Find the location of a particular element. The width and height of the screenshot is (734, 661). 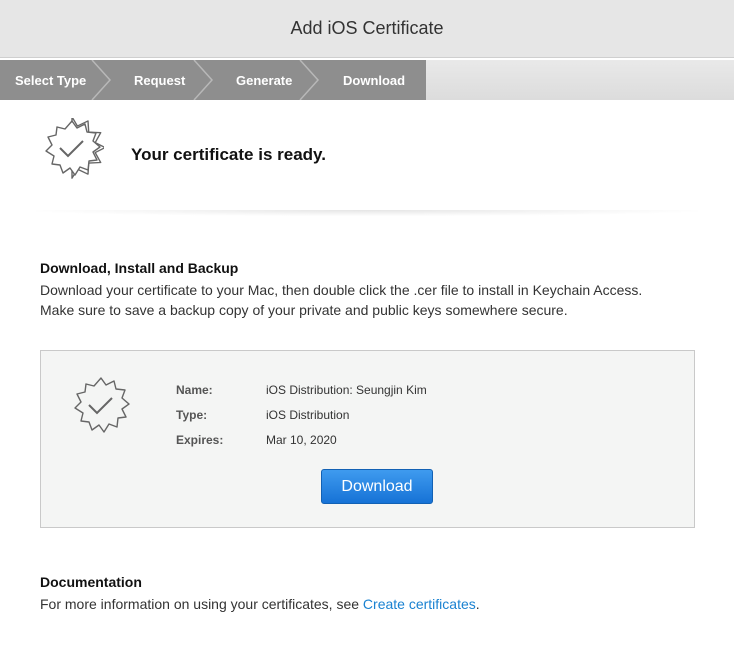

name-label: Name: is located at coordinates (194, 390).